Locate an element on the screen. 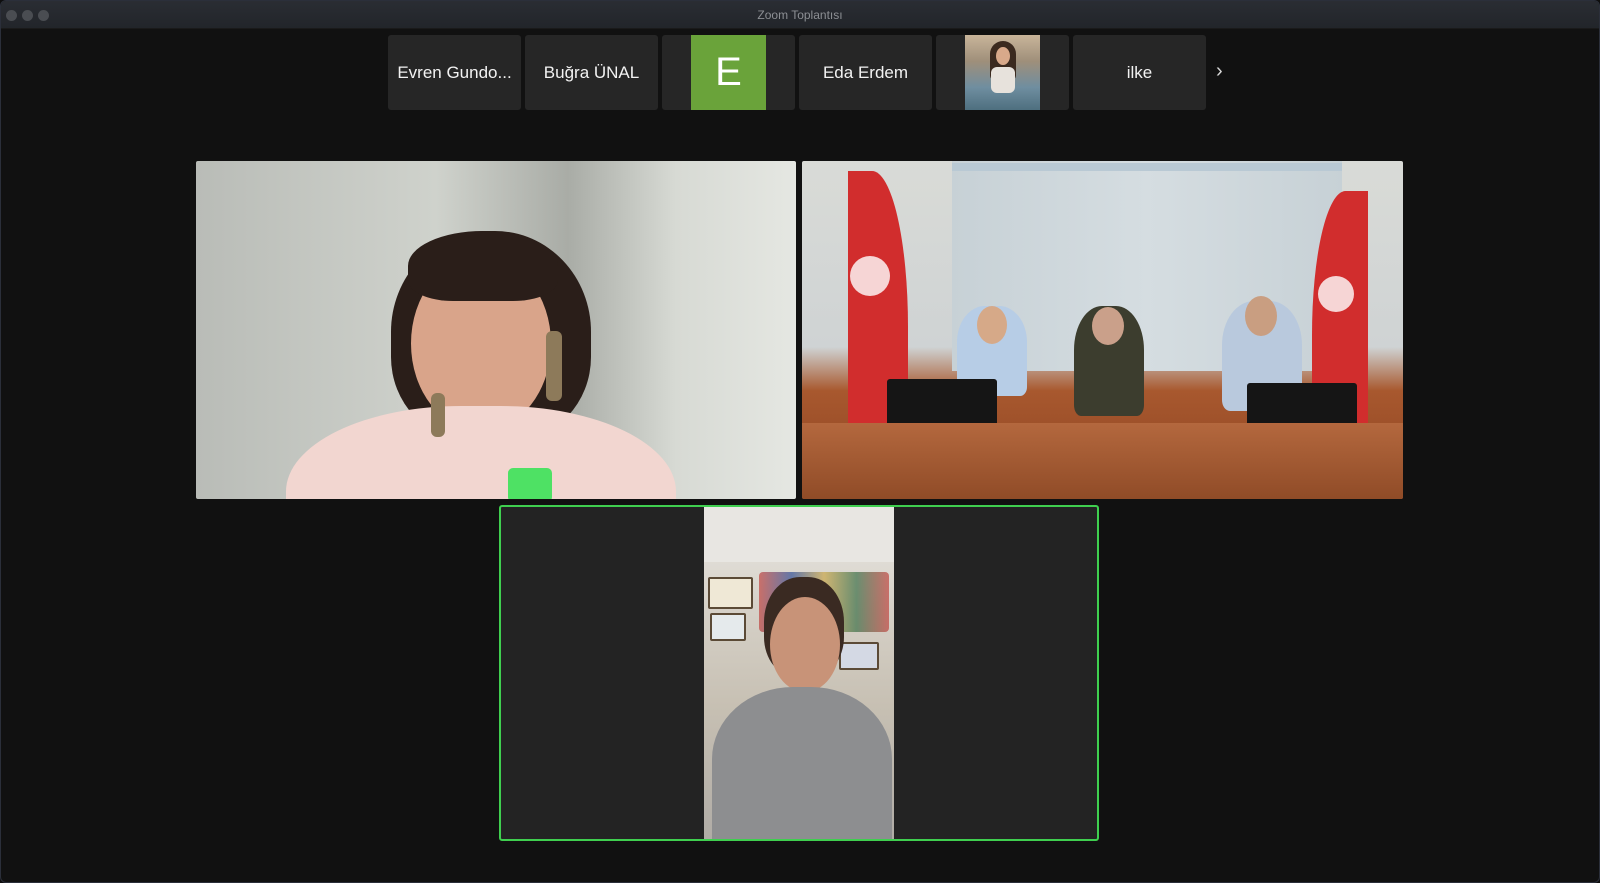 This screenshot has width=1600, height=883. participant-tile: E is located at coordinates (728, 72).